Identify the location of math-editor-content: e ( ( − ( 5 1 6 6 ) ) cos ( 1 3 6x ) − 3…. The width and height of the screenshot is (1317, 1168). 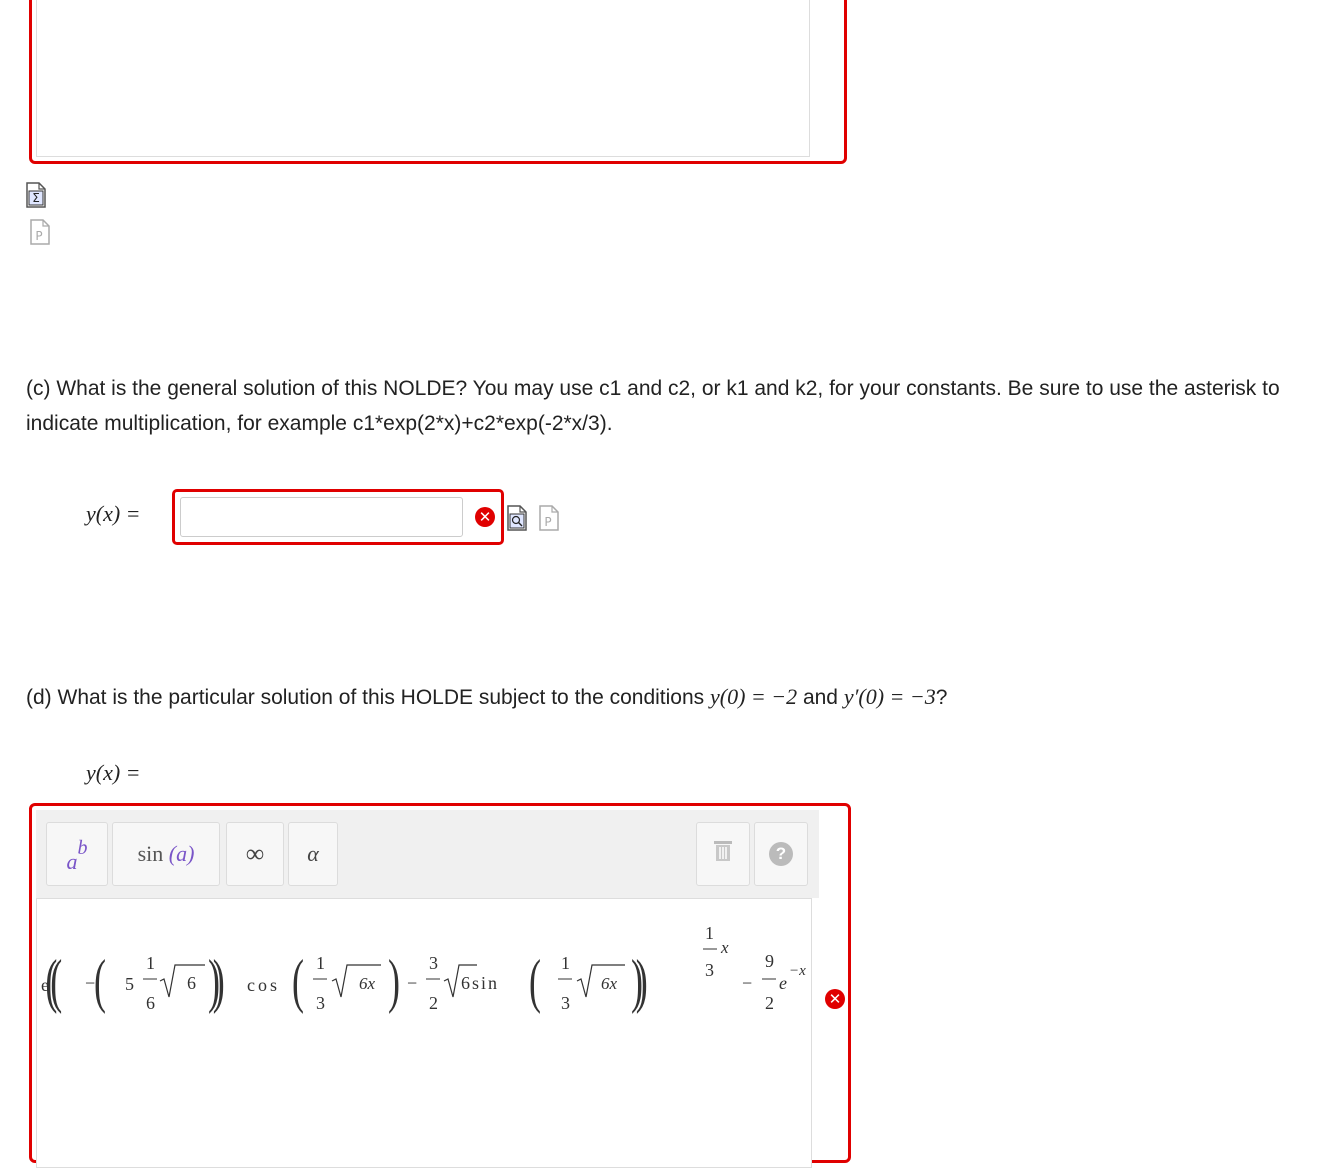
(424, 1033).